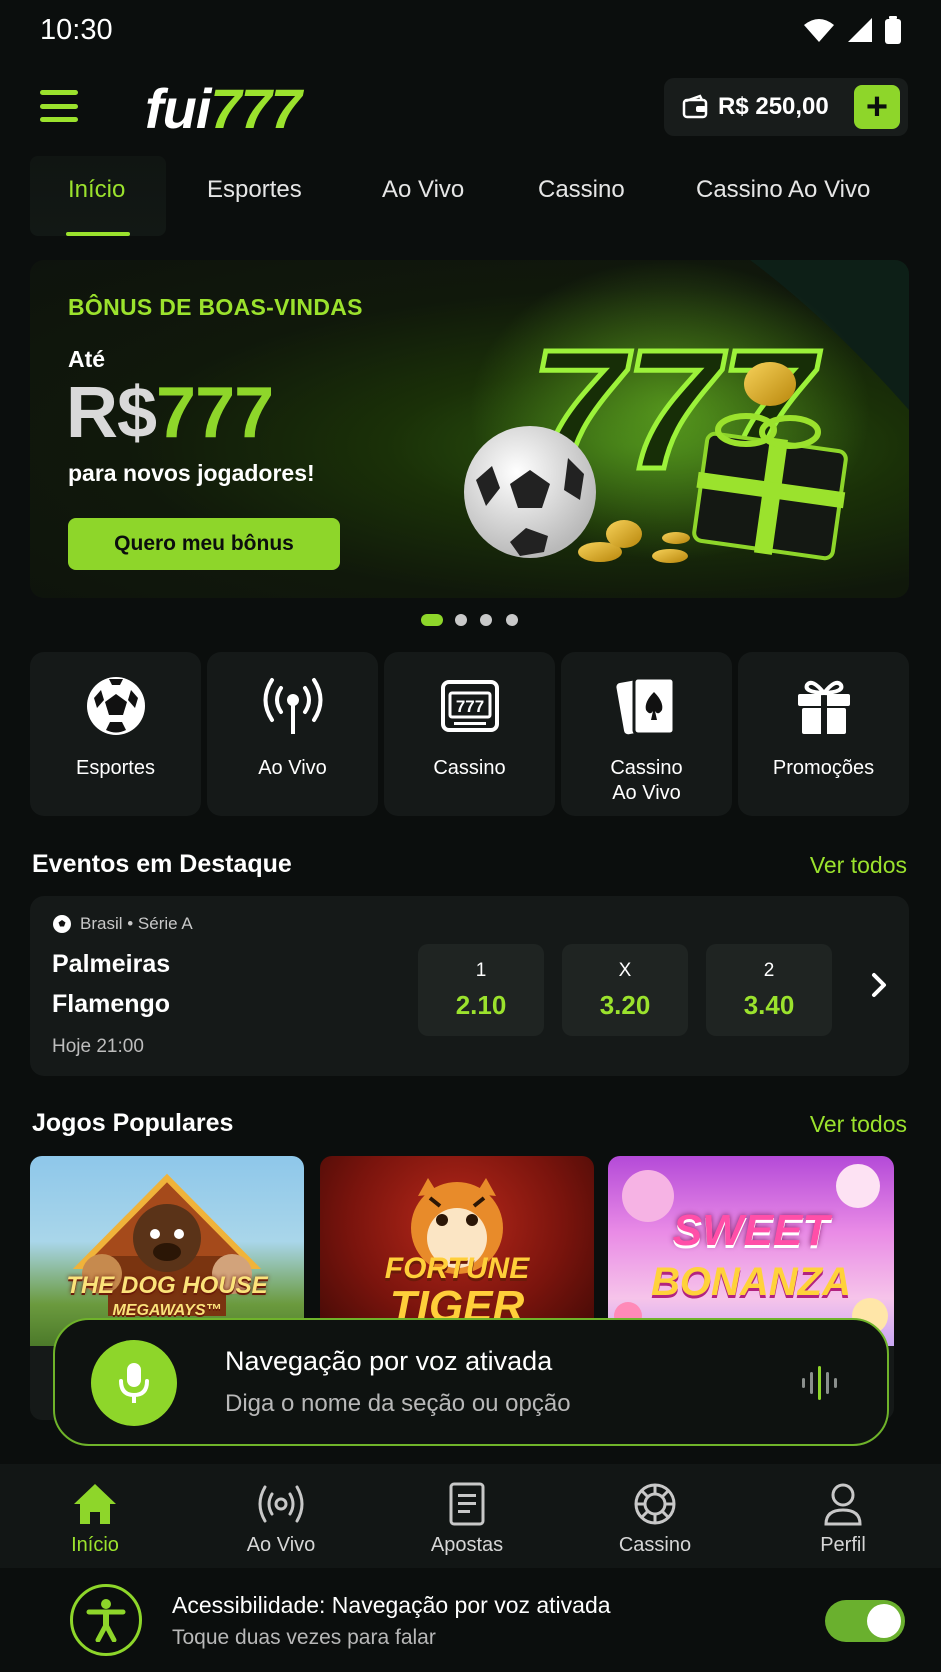 Image resolution: width=941 pixels, height=1672 pixels. What do you see at coordinates (96, 190) in the screenshot?
I see `tab-inicio: Início` at bounding box center [96, 190].